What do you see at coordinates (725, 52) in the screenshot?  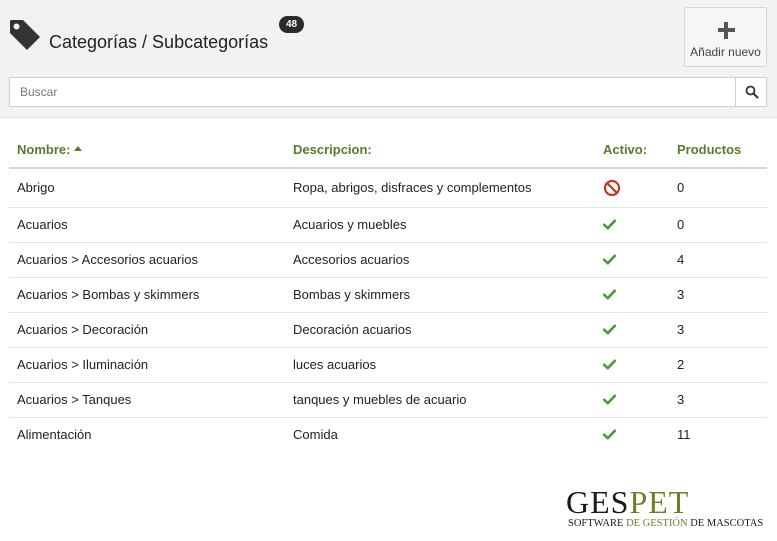 I see `add-new-label: Añadir nuevo` at bounding box center [725, 52].